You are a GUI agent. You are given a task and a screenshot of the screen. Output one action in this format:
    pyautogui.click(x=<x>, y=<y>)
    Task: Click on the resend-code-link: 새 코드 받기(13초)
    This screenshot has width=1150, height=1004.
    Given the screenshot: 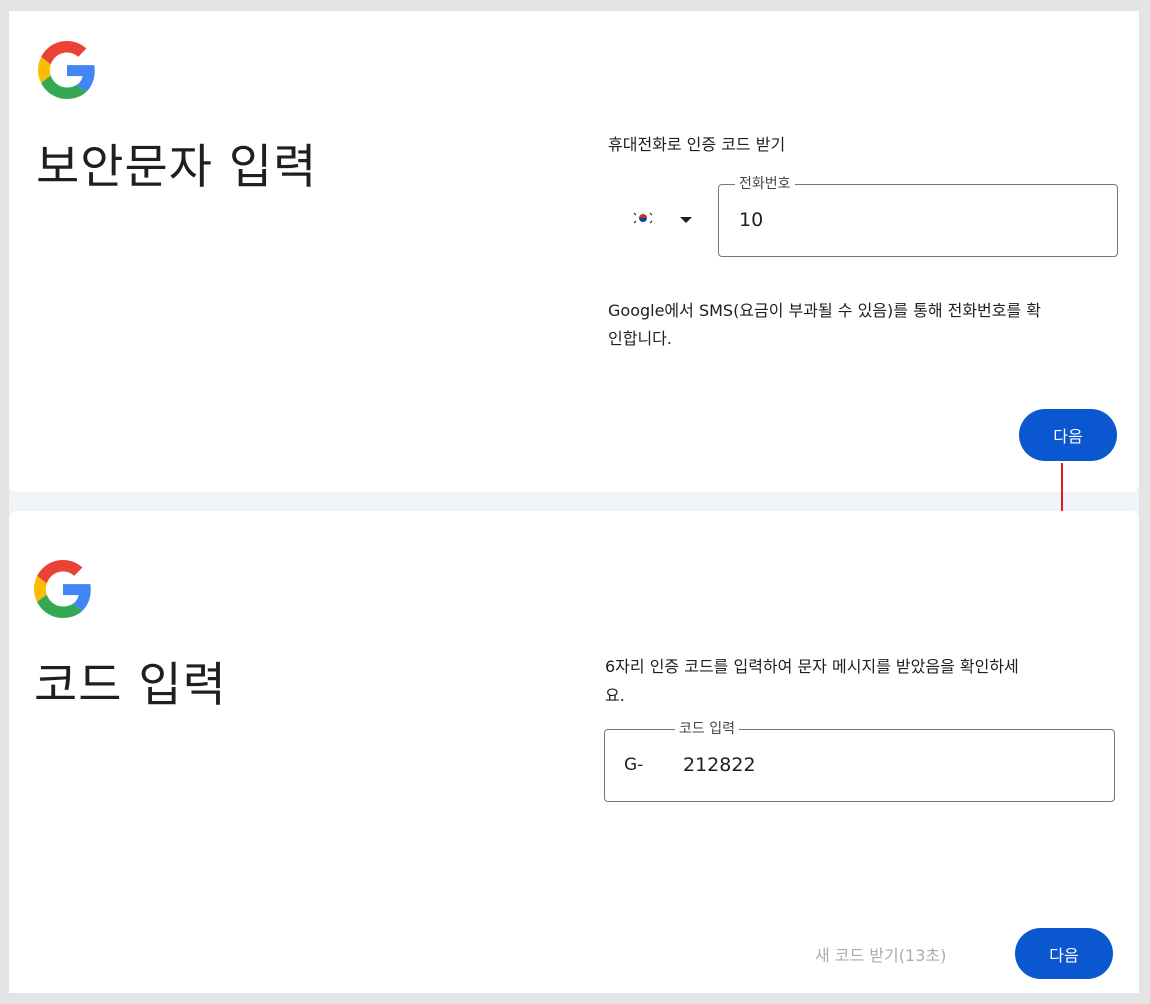 What is the action you would take?
    pyautogui.click(x=880, y=954)
    